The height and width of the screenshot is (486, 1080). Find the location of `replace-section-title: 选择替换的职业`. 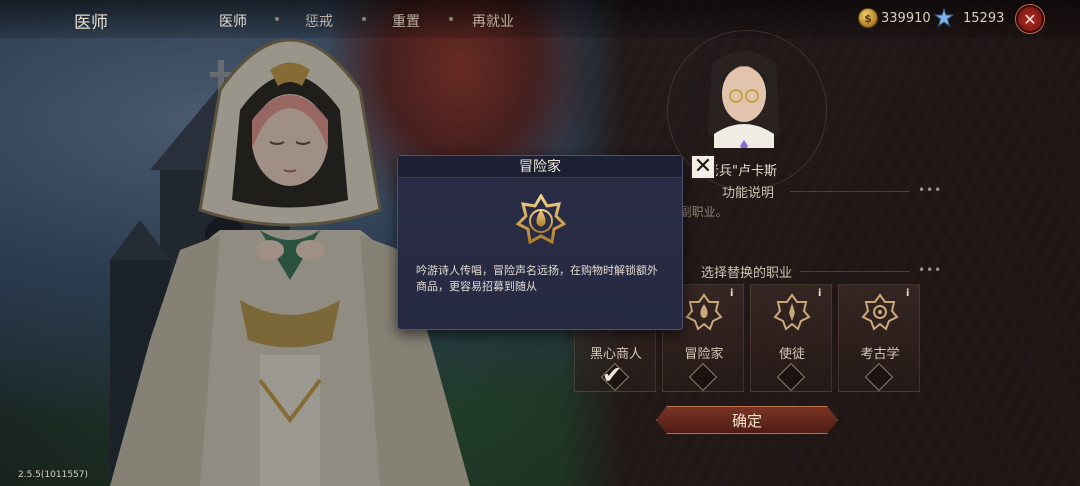

replace-section-title: 选择替换的职业 is located at coordinates (747, 273).